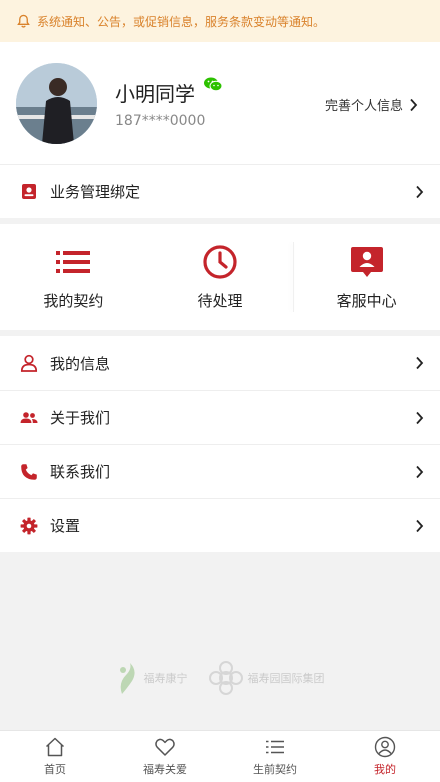 Image resolution: width=440 pixels, height=782 pixels. I want to click on quick-my-contracts: 我的契约, so click(73, 277).